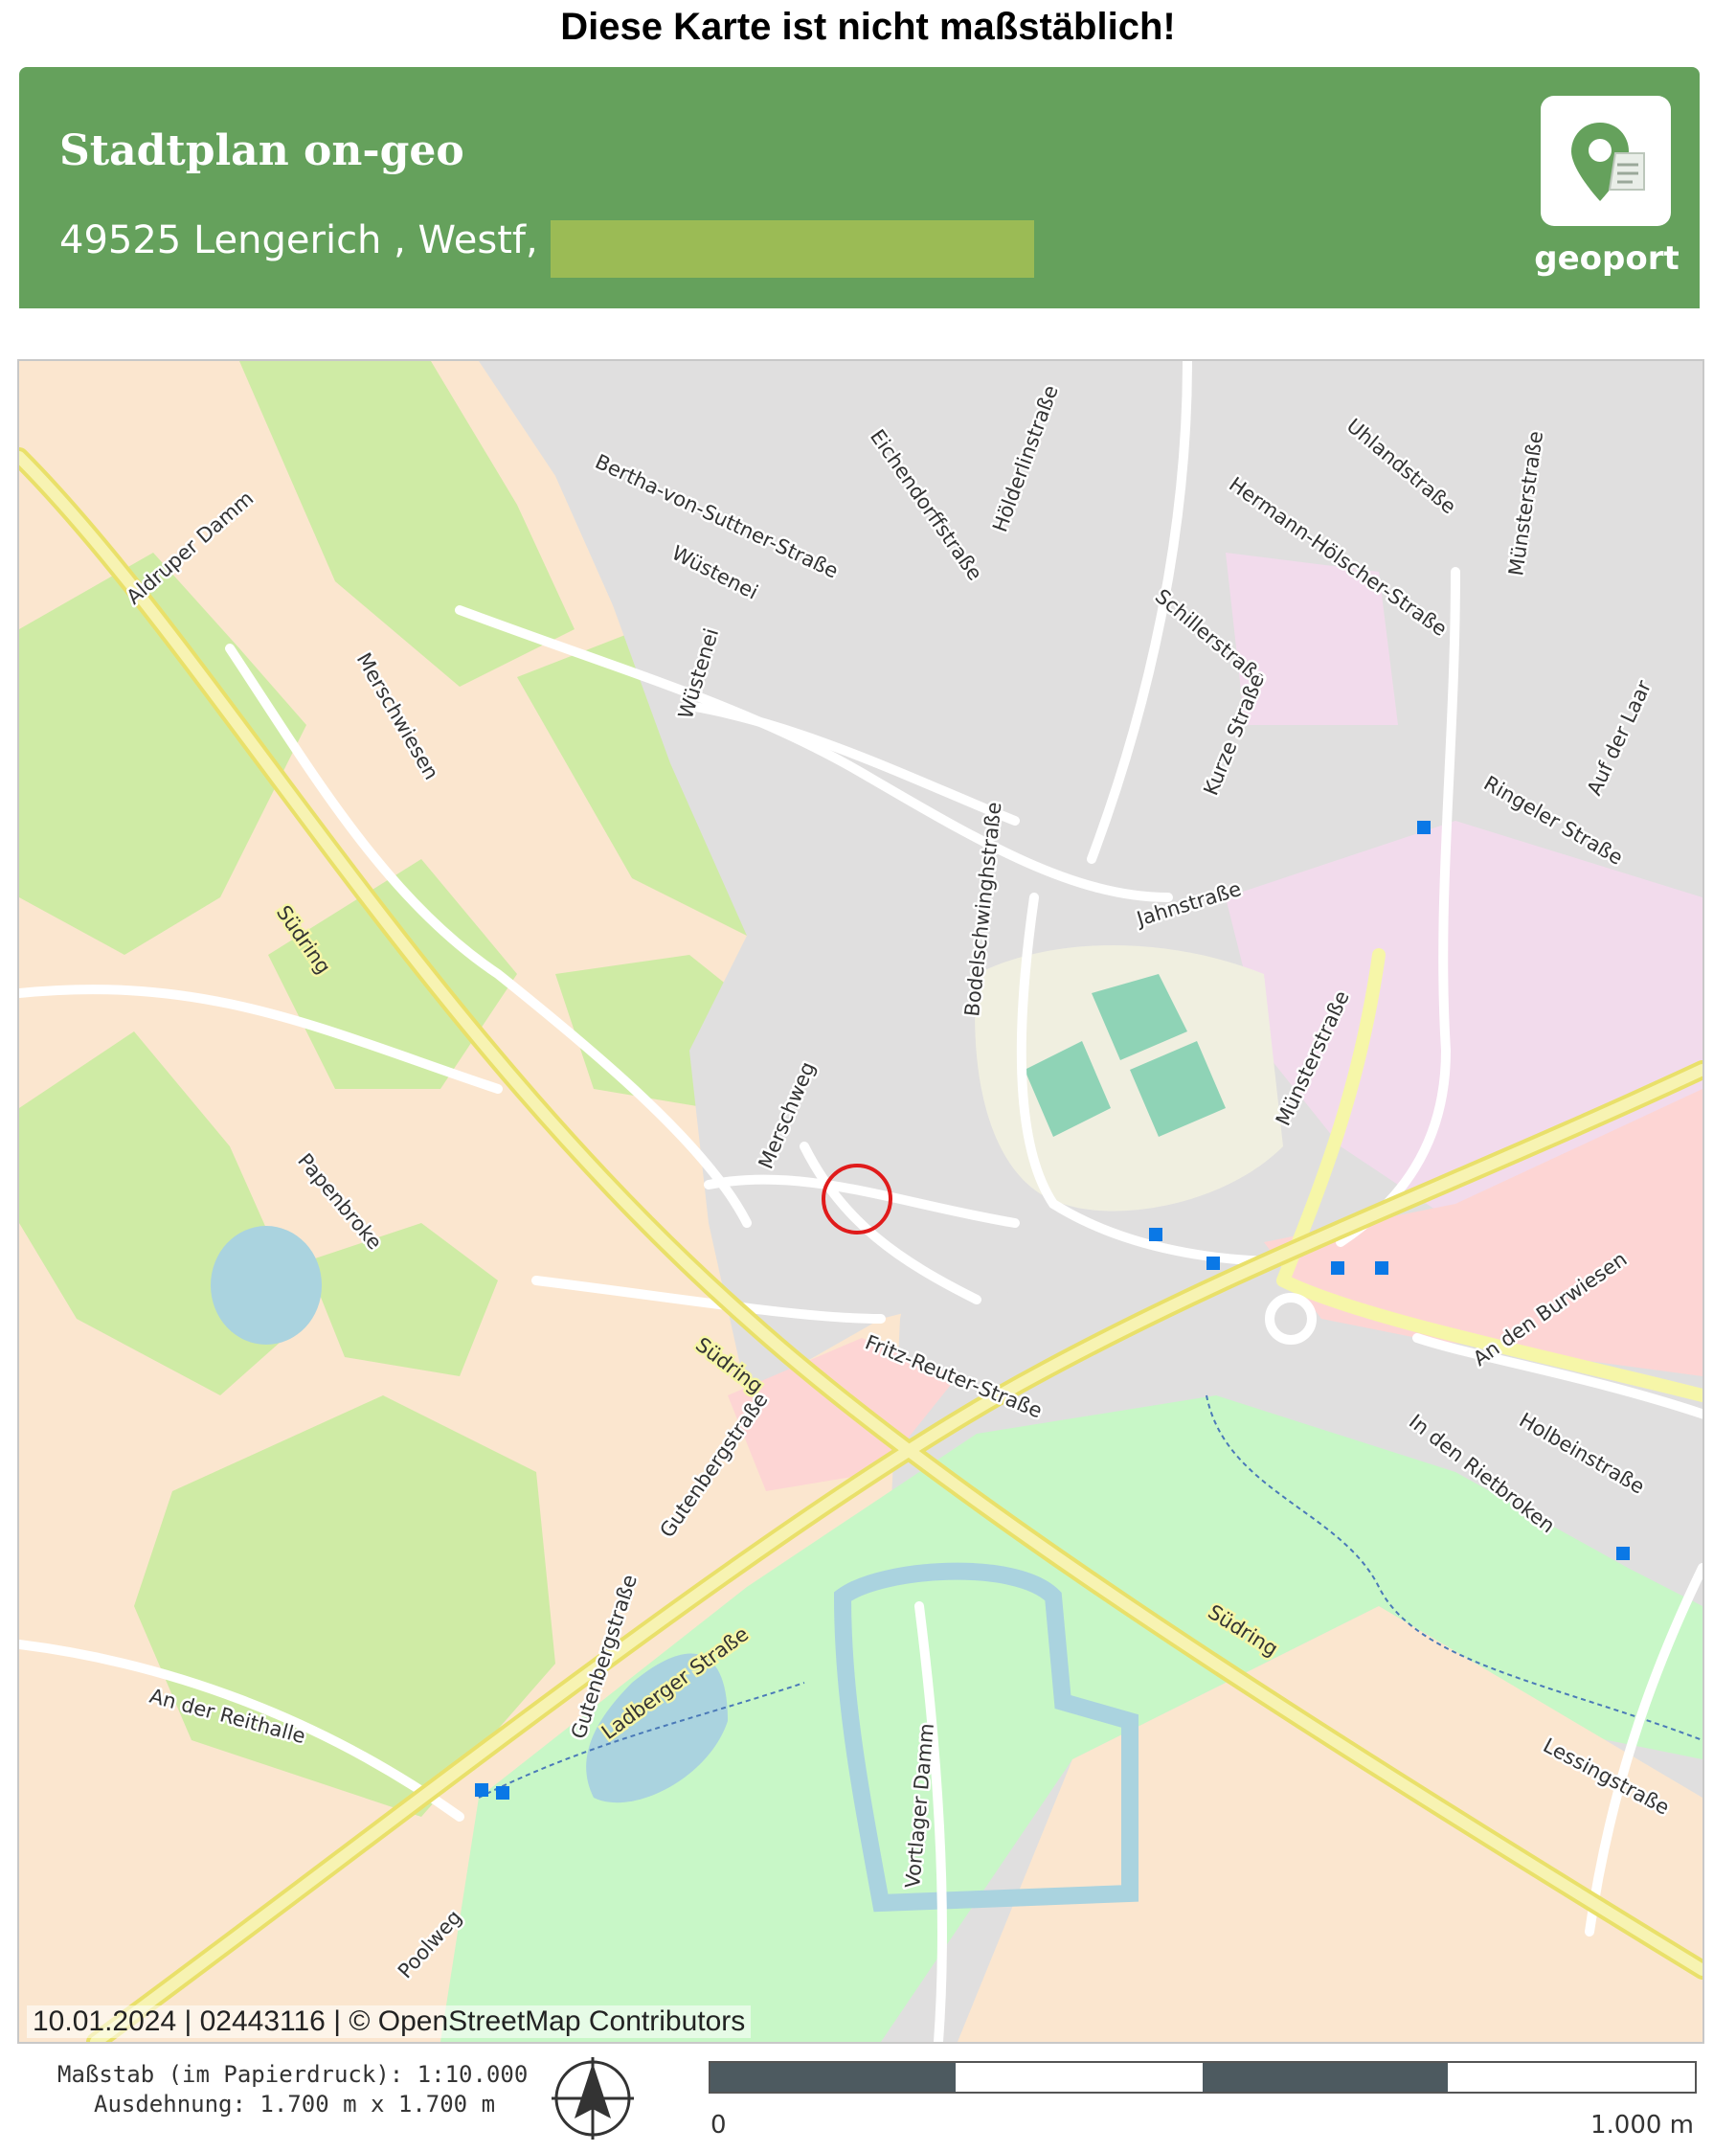  I want to click on scale-disclaimer: Diese Karte ist nicht maßstäblich!, so click(868, 27).